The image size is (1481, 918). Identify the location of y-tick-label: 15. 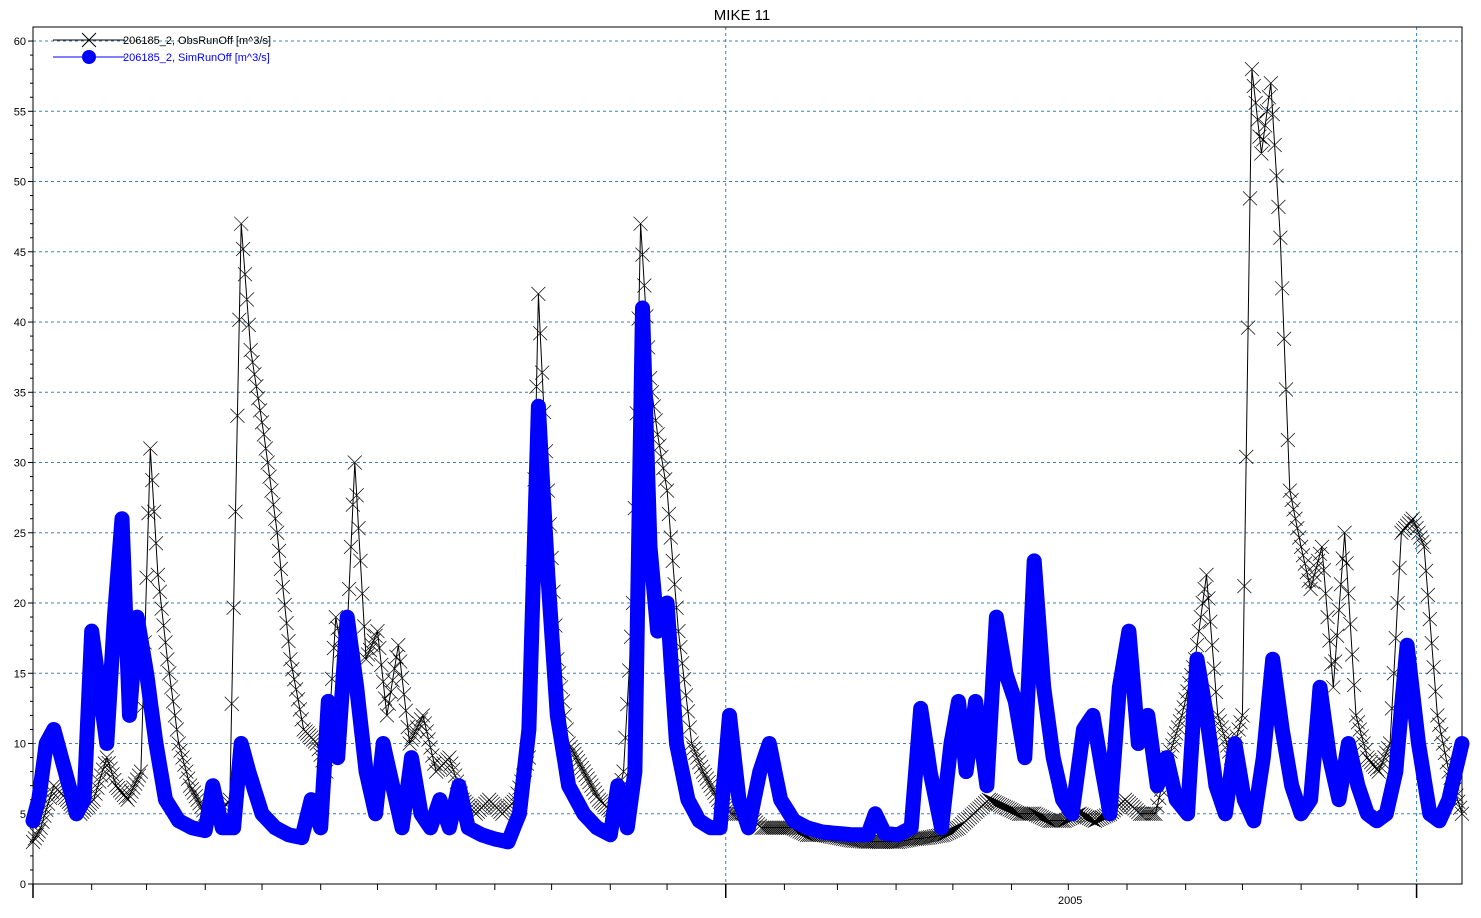
(20, 674).